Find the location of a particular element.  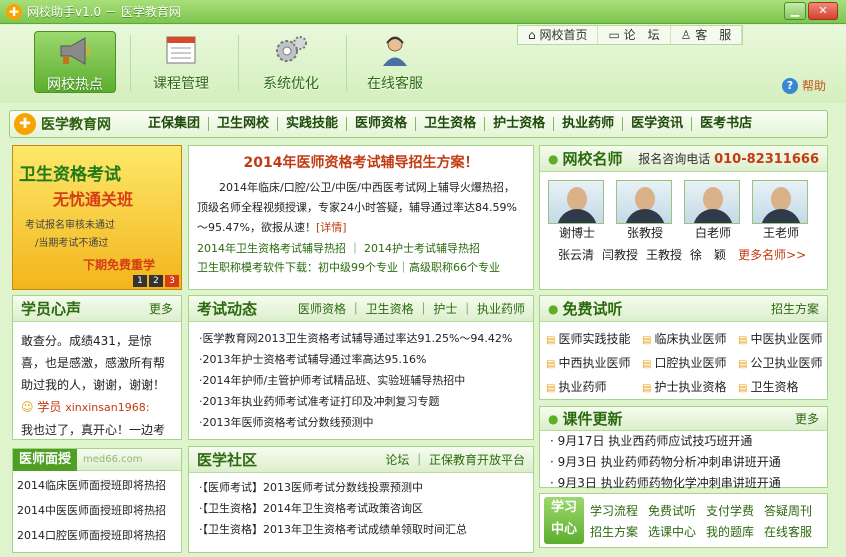

exam-links: 医师资格 ｜ 卫生资格 ｜ 护士 ｜ 执业药师 is located at coordinates (411, 309).